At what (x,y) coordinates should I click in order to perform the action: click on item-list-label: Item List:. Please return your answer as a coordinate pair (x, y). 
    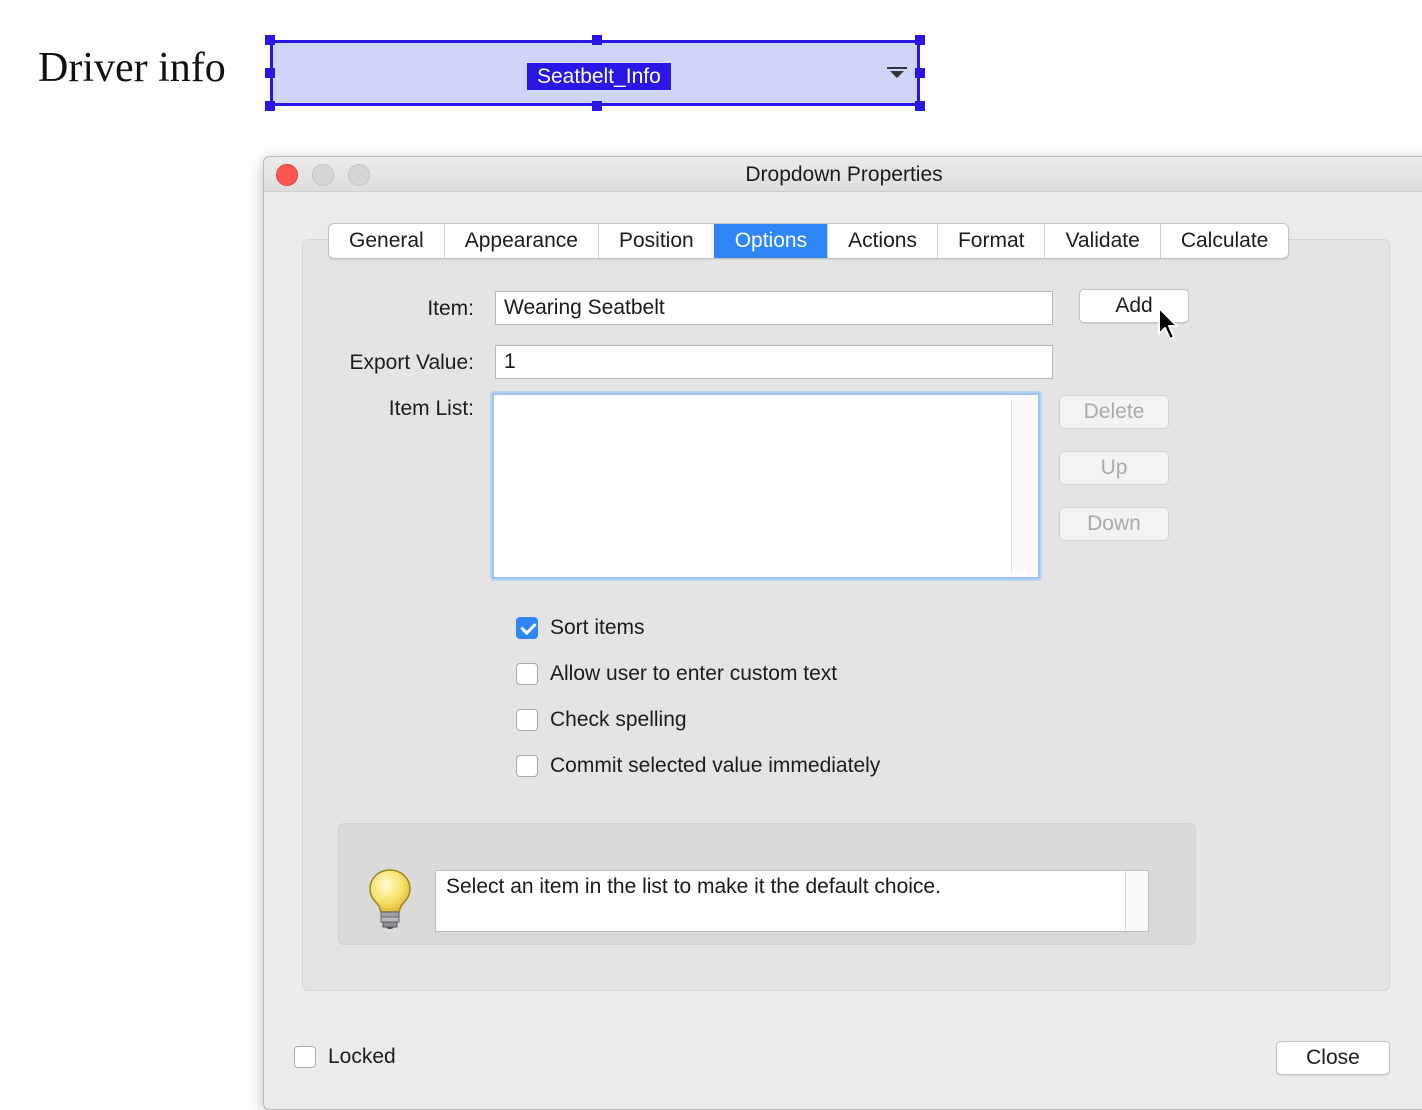
    Looking at the image, I should click on (431, 408).